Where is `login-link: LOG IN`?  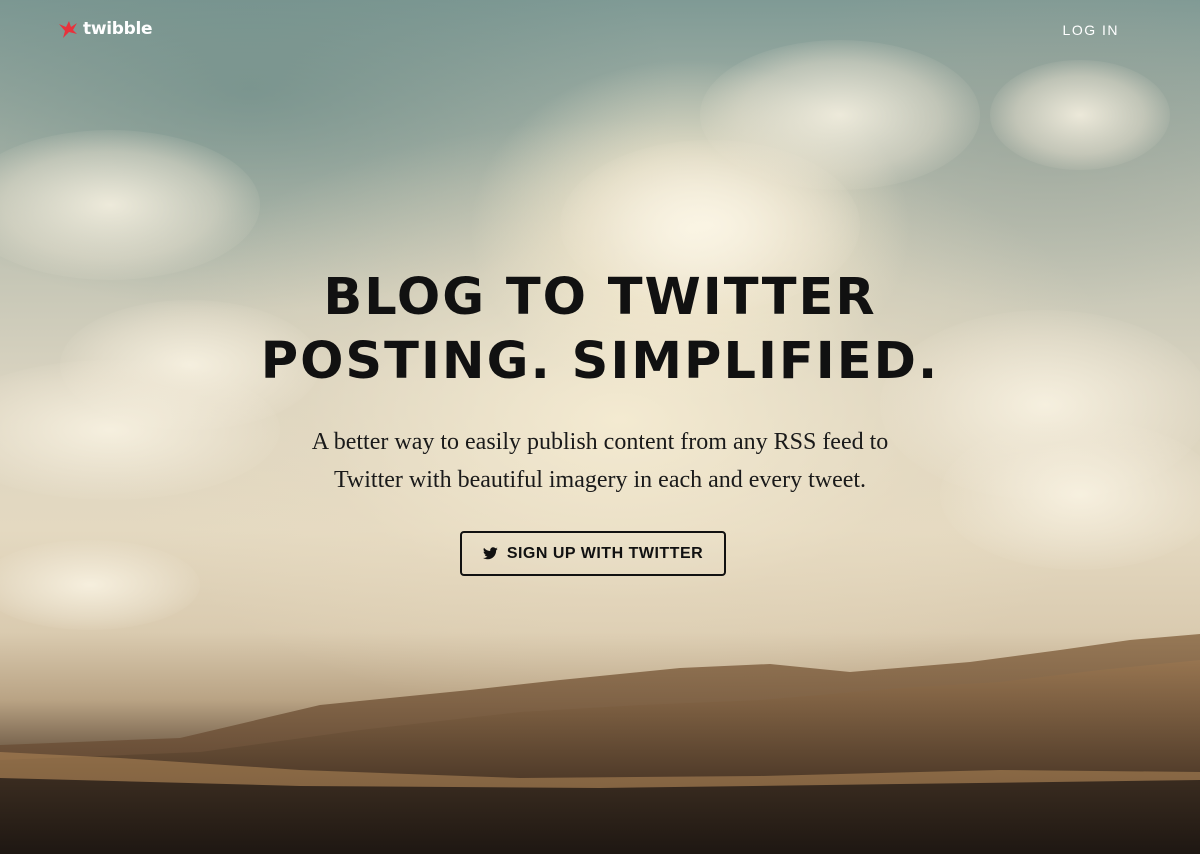
login-link: LOG IN is located at coordinates (1091, 30).